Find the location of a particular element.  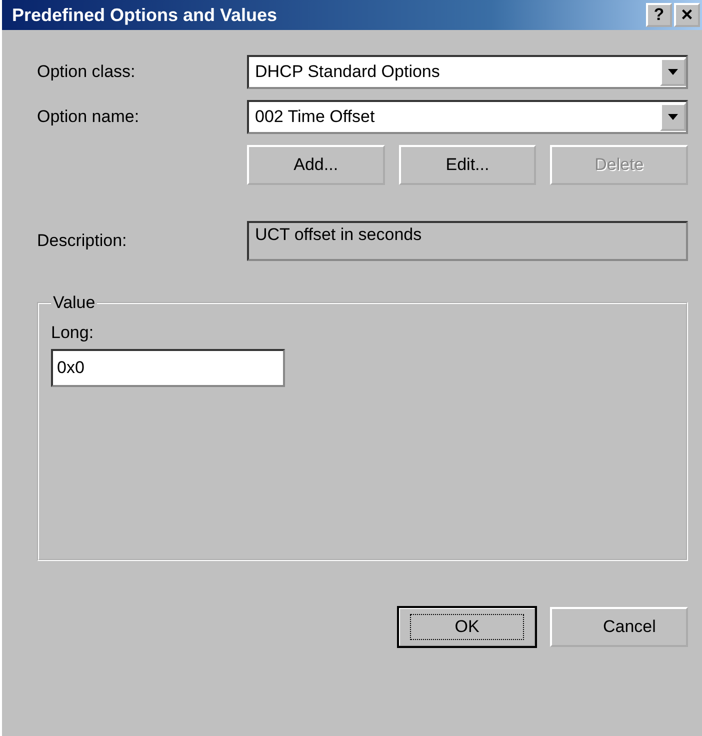

option-class-dropdown: DHCP Standard Options is located at coordinates (467, 72).